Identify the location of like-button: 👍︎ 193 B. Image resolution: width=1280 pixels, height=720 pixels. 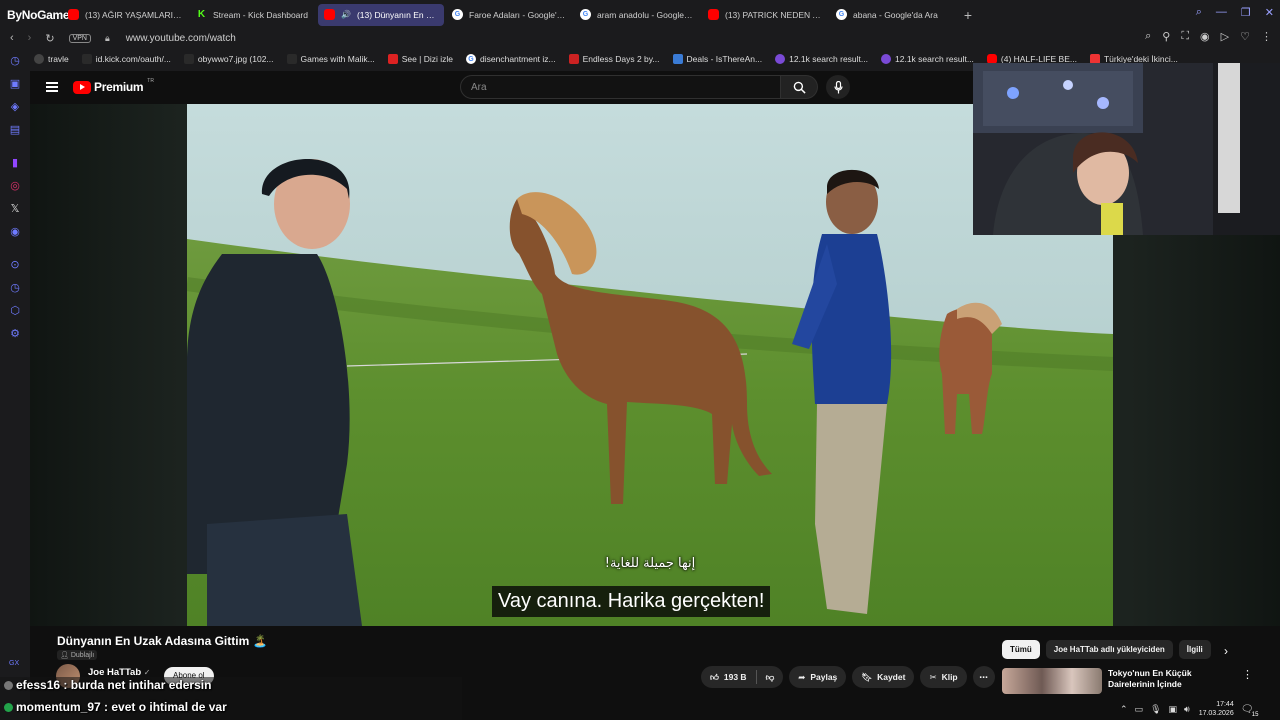
(728, 677).